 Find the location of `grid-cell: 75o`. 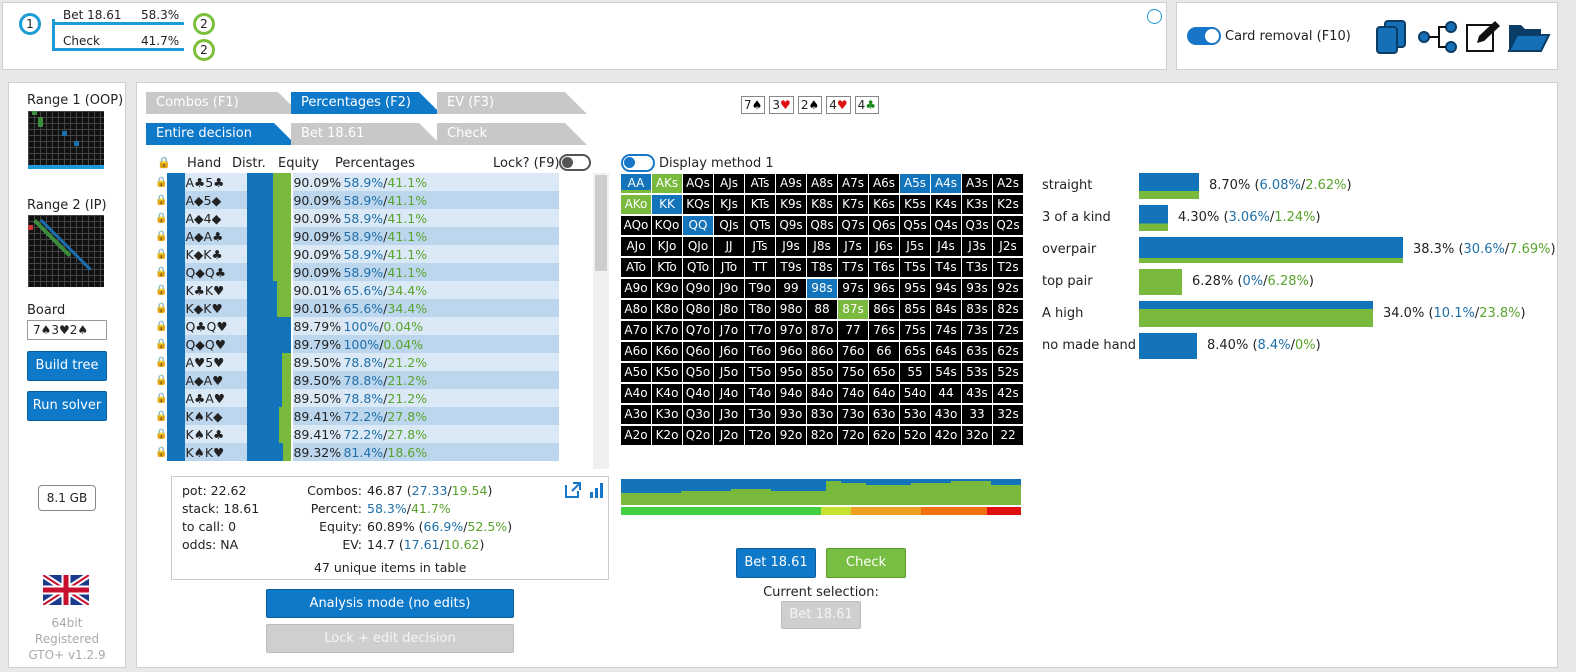

grid-cell: 75o is located at coordinates (853, 372).